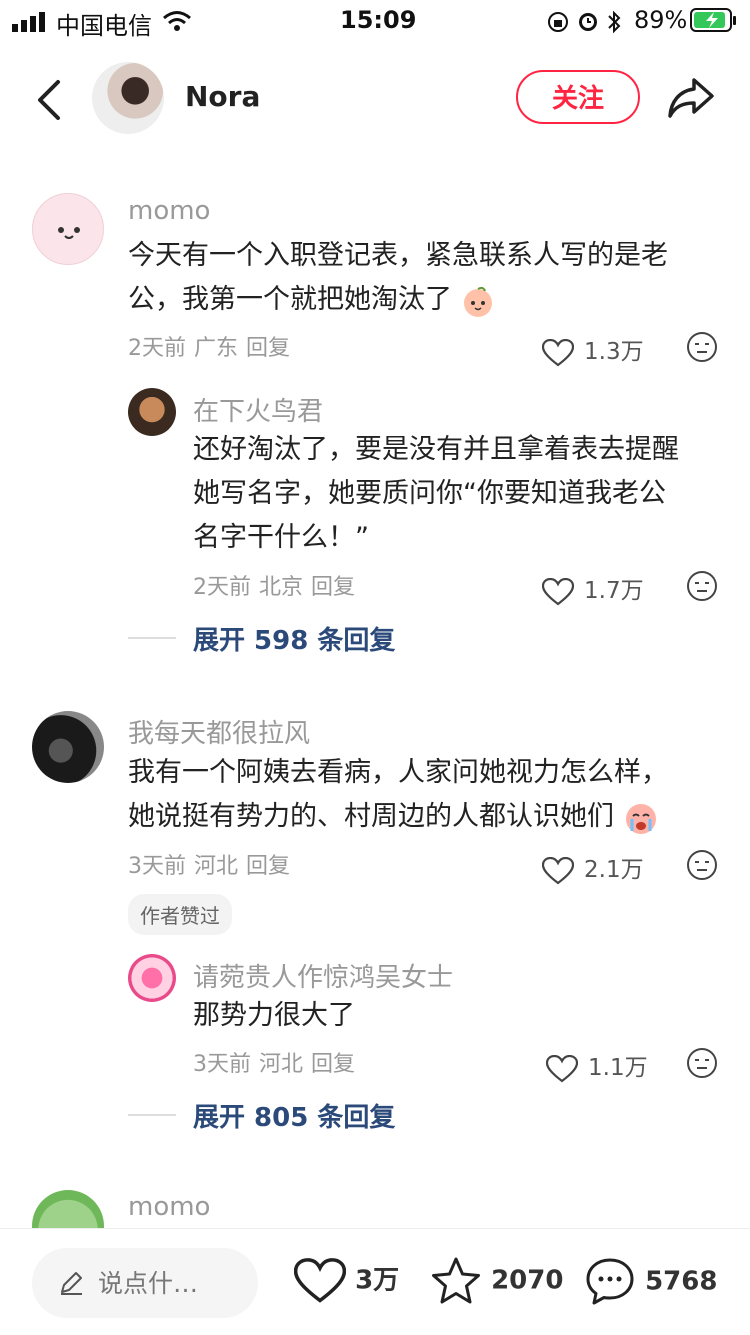  What do you see at coordinates (222, 587) in the screenshot?
I see `reply-time: 2天前` at bounding box center [222, 587].